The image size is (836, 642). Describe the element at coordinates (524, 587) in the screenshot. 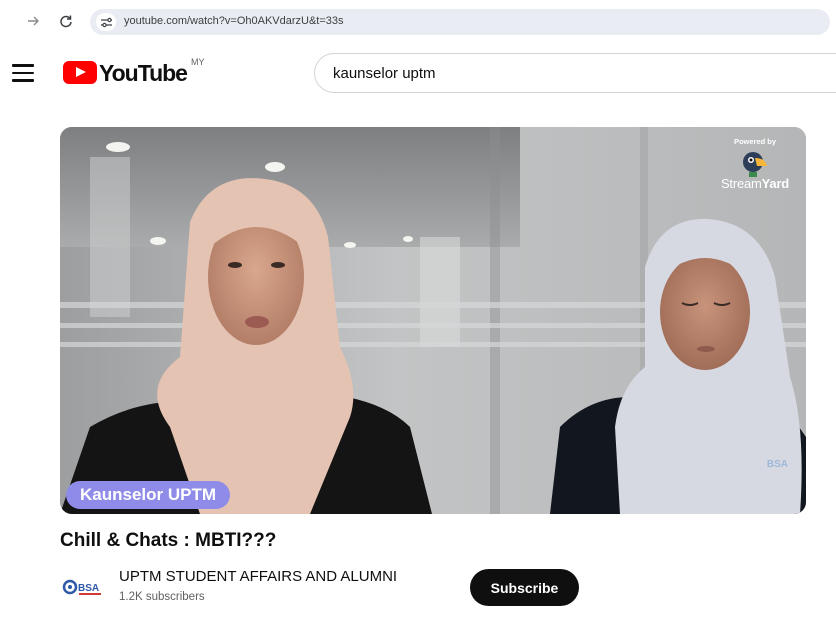

I see `subscribe-button: Subscribe` at that location.